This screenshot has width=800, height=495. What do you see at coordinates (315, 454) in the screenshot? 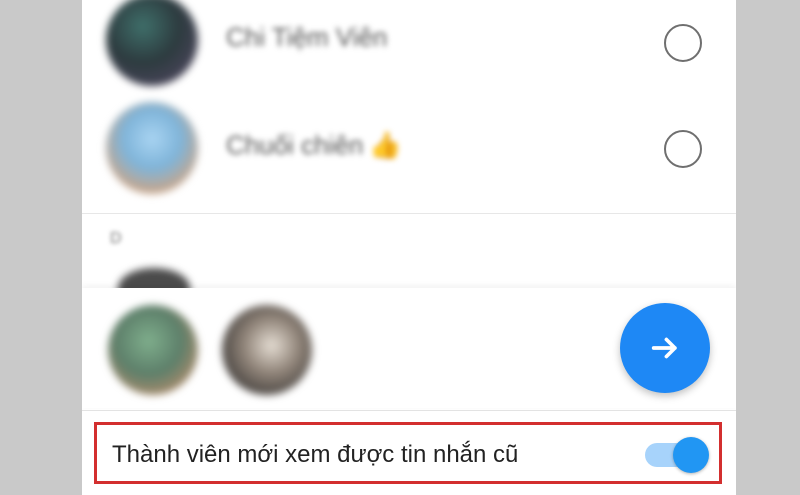
I see `setting-label: Thành viên mới xem được tin nhắn cũ` at bounding box center [315, 454].